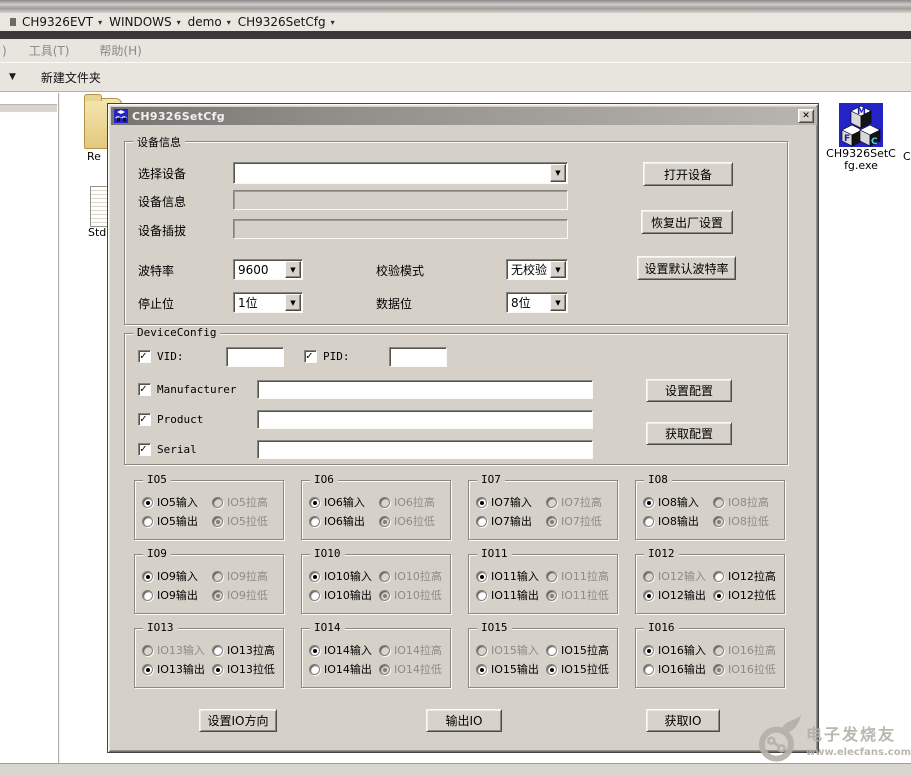 This screenshot has height=775, width=911. What do you see at coordinates (170, 576) in the screenshot?
I see `radio-IO9-option-0: IO9输入` at bounding box center [170, 576].